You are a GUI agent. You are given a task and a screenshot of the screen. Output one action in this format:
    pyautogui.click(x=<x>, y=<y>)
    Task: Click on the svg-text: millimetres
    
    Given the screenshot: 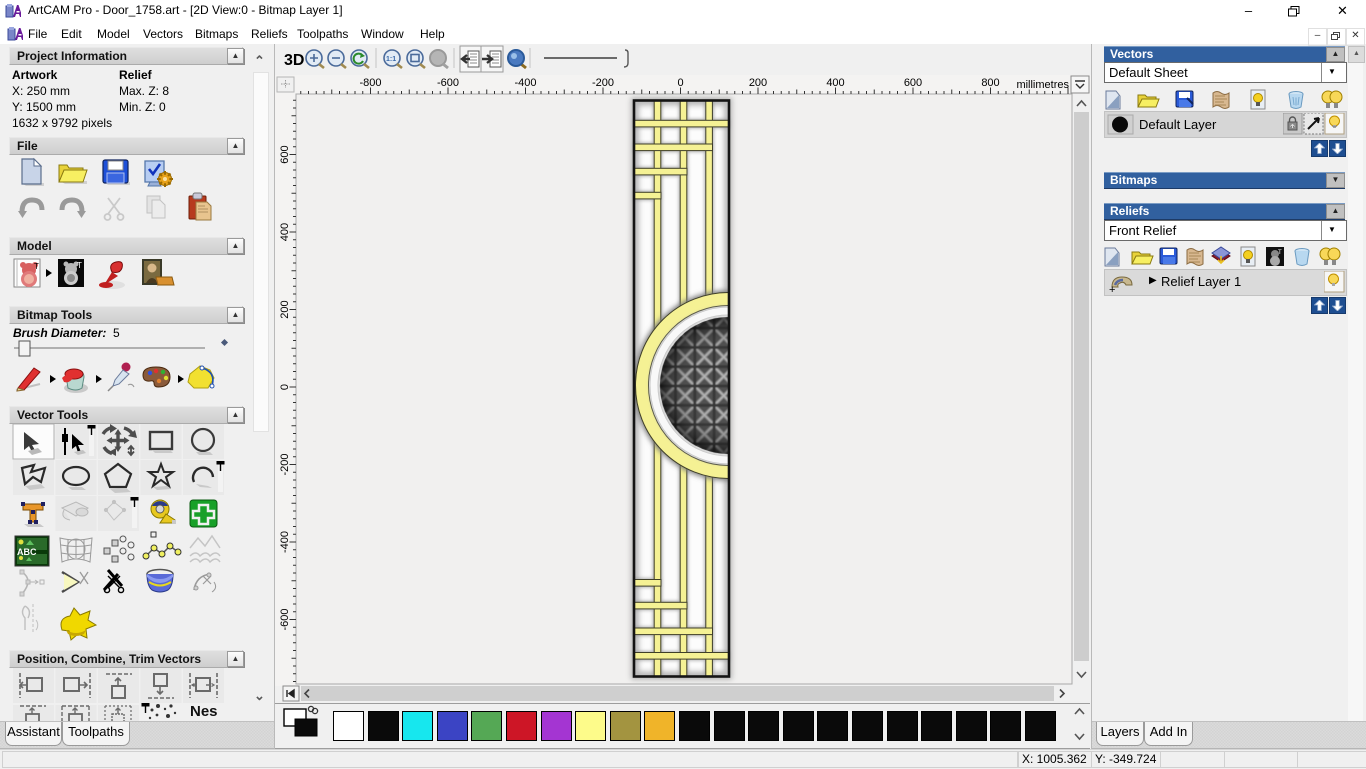 What is the action you would take?
    pyautogui.click(x=1042, y=85)
    